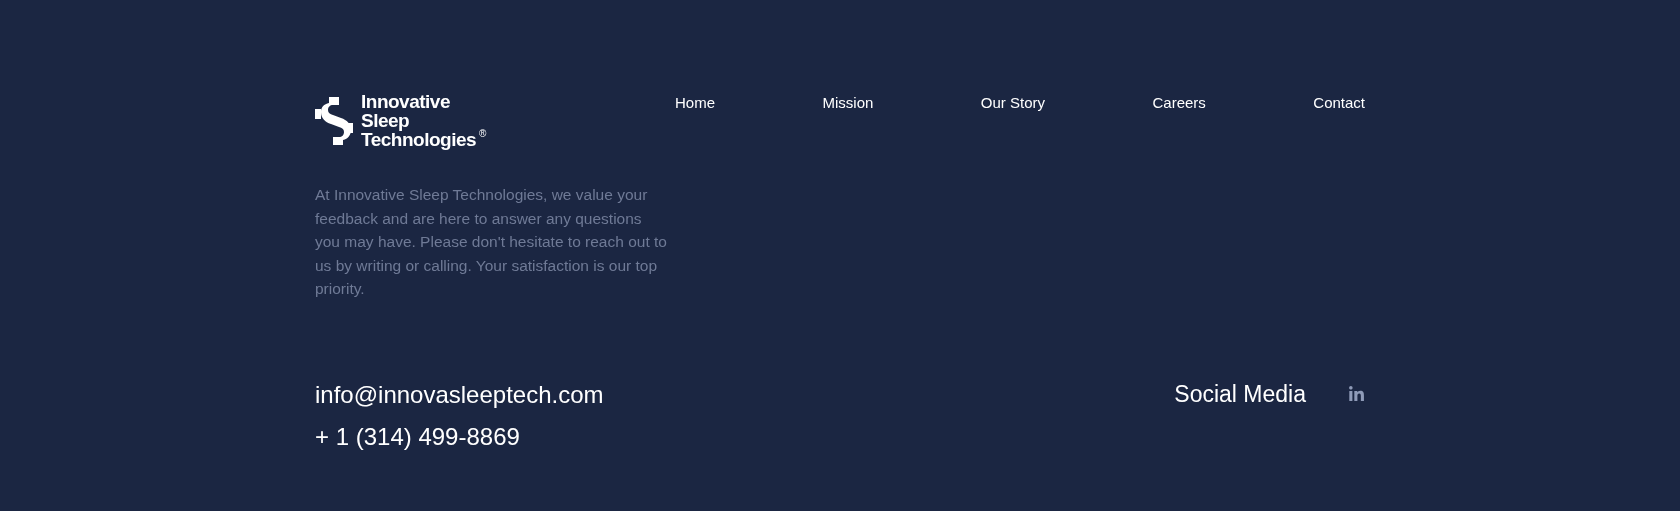 This screenshot has width=1680, height=511. Describe the element at coordinates (334, 120) in the screenshot. I see `logo-icon` at that location.